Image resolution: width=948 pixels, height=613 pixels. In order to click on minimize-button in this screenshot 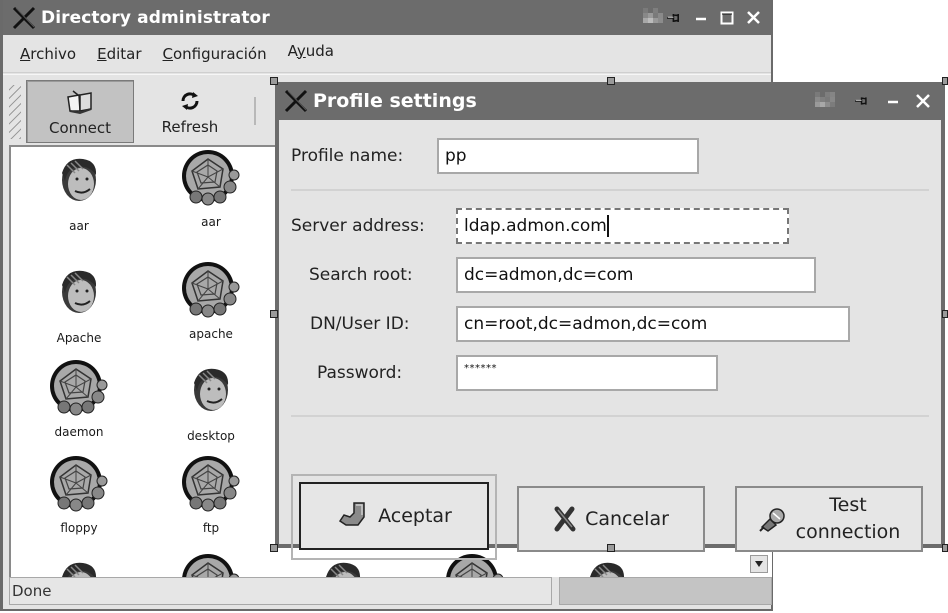, I will do `click(701, 18)`.